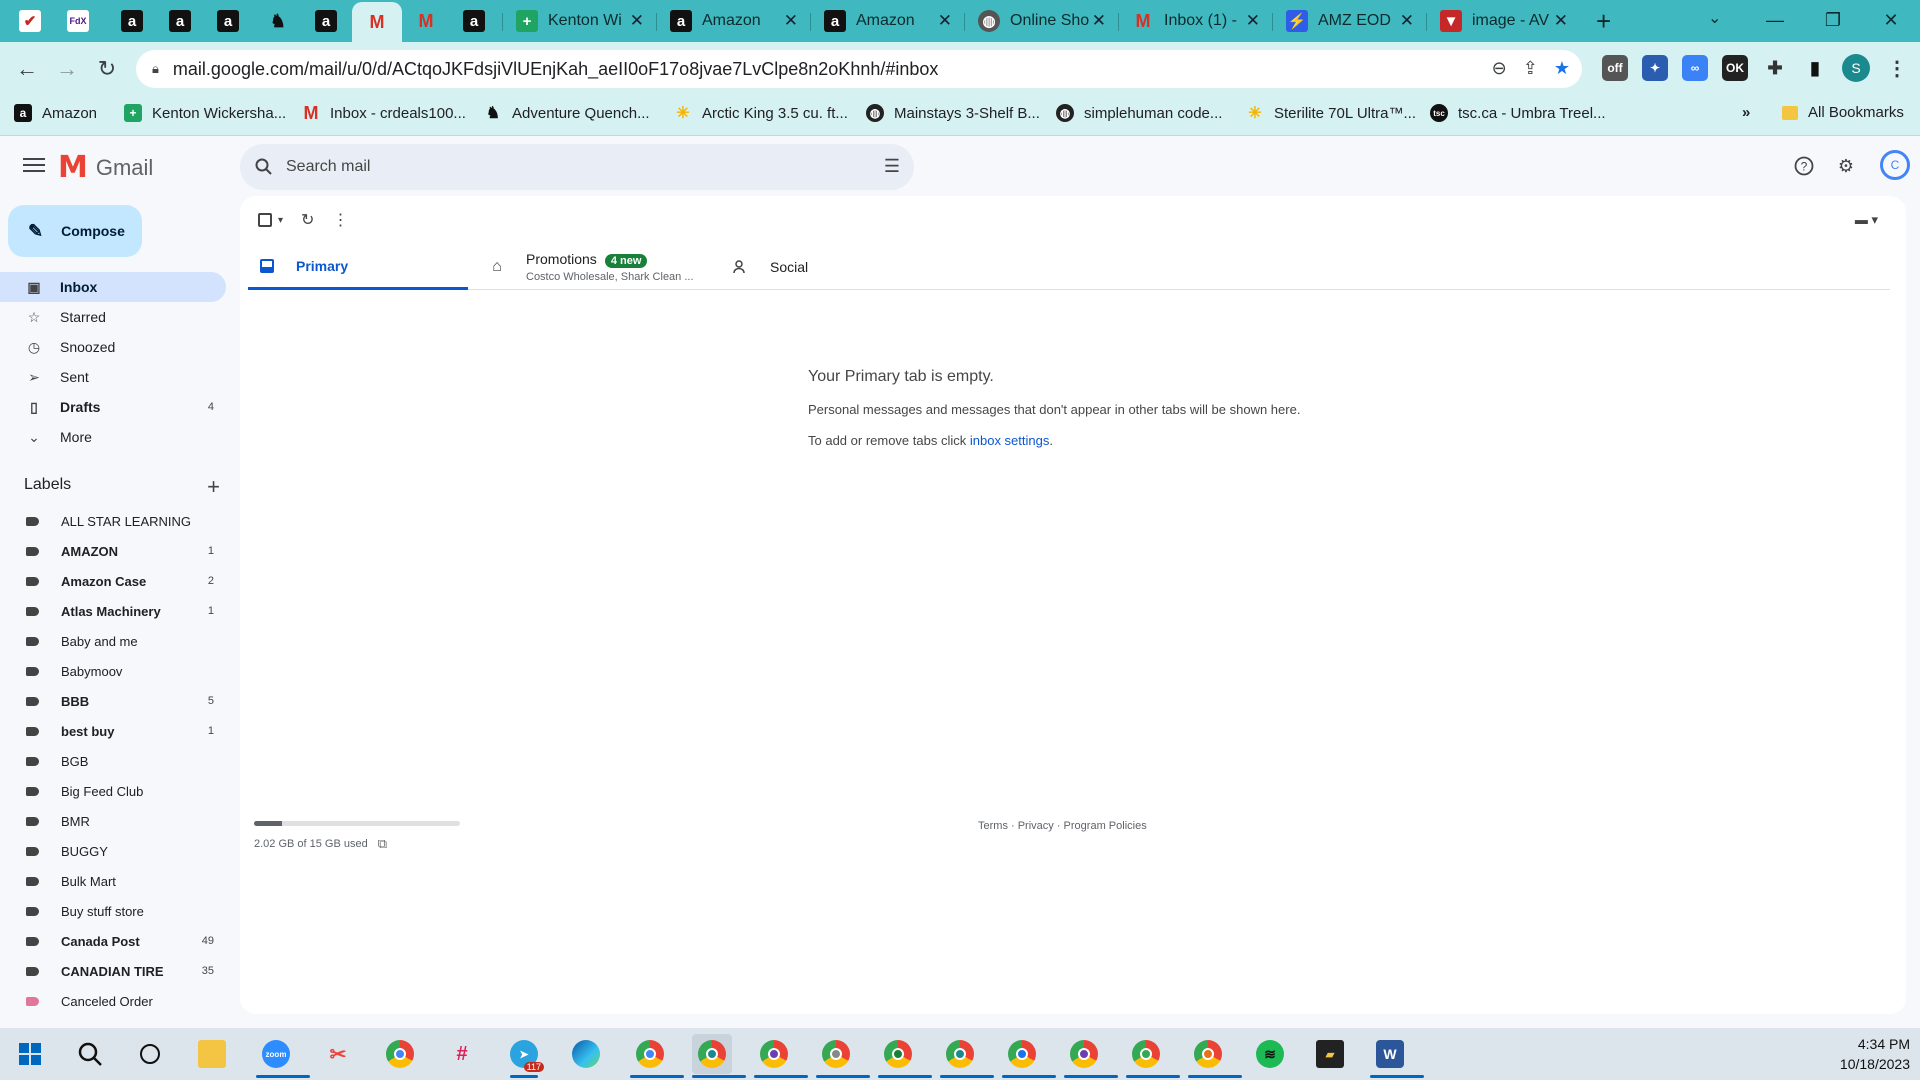 The image size is (1920, 1080). I want to click on tab-search-chevron-icon: ⌄, so click(1714, 18).